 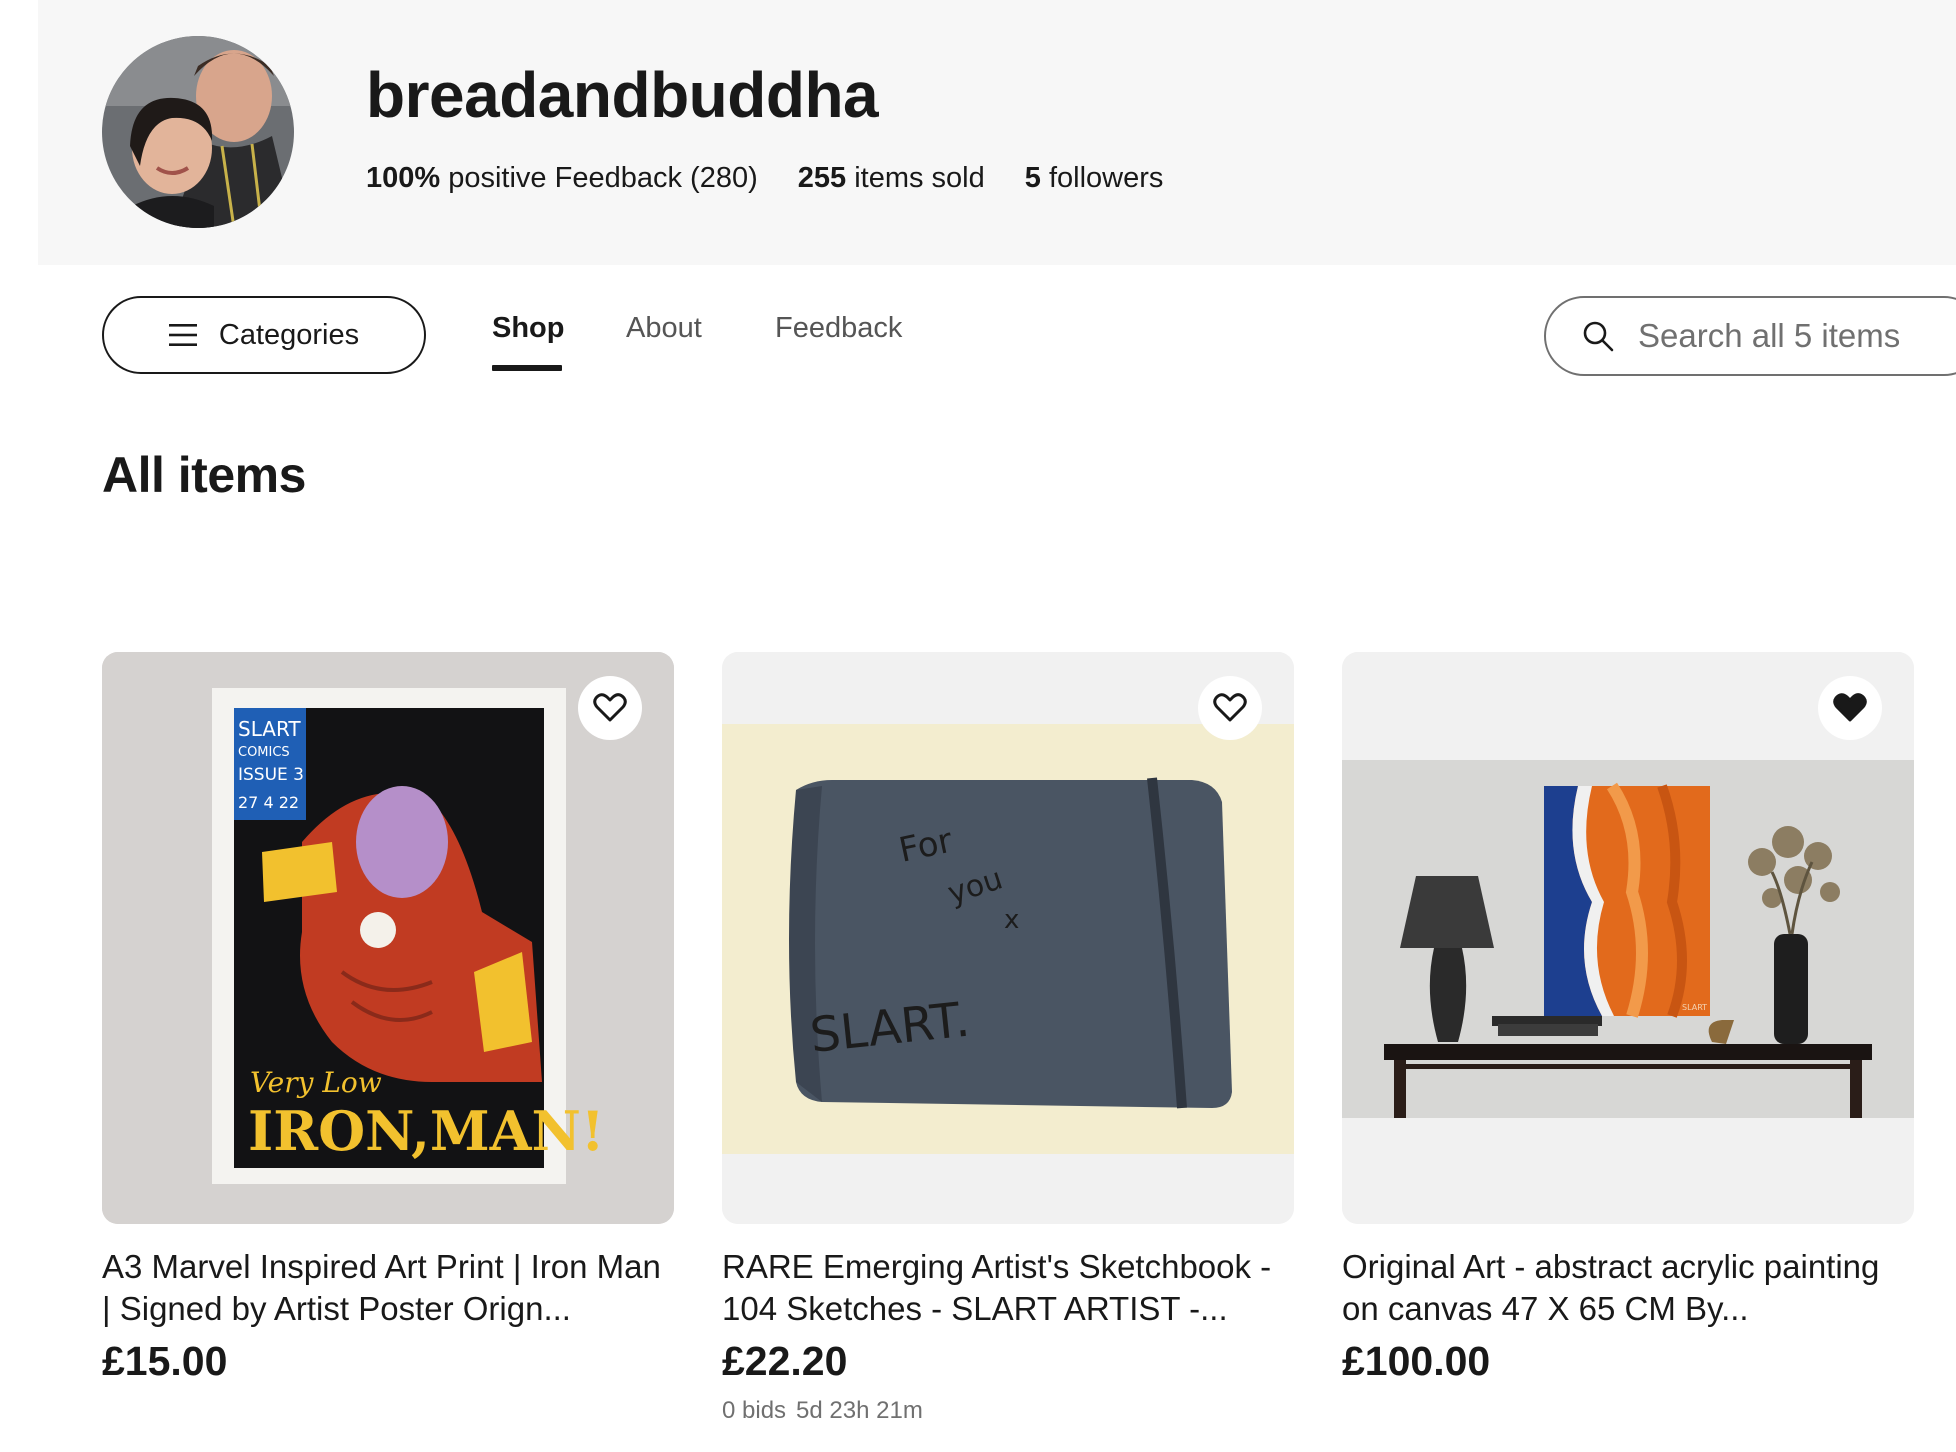 What do you see at coordinates (1008, 1411) in the screenshot?
I see `auction-info: 0 bids 5d 23h 21m` at bounding box center [1008, 1411].